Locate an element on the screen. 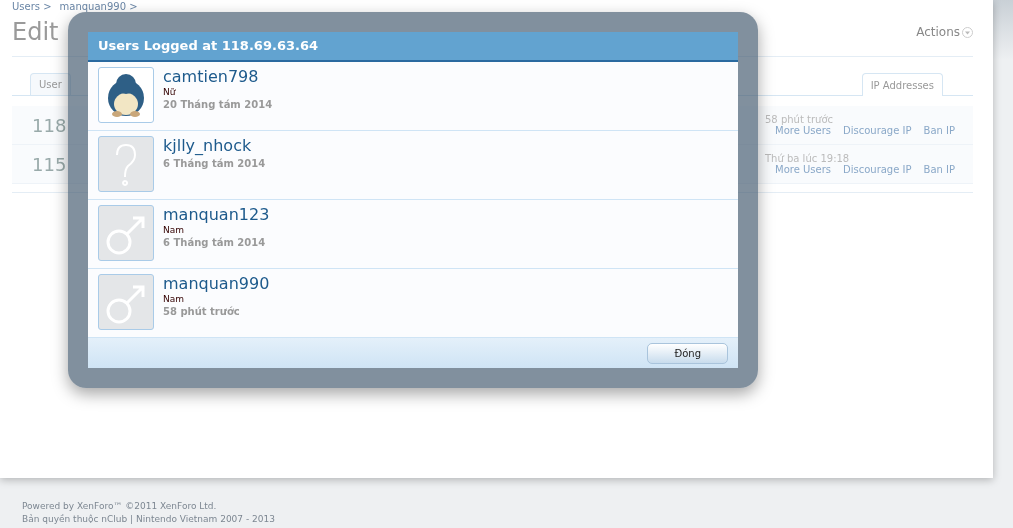  time-text: Thứ ba lúc 19:18 is located at coordinates (808, 158).